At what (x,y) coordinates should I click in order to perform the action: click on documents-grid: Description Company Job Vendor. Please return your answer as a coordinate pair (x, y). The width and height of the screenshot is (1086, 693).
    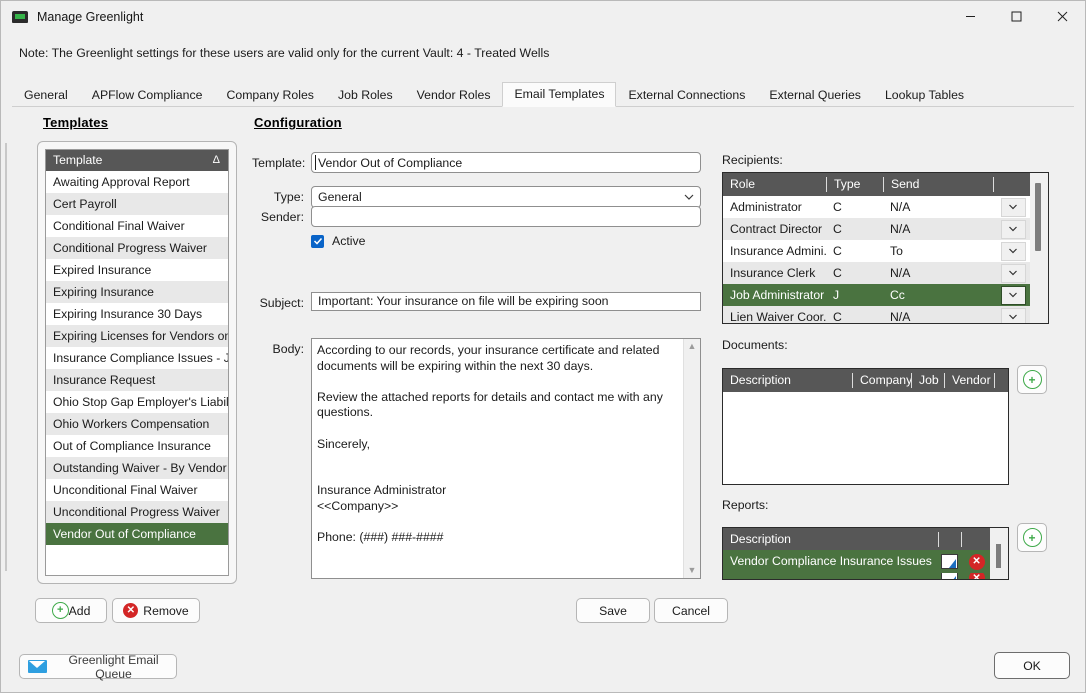
    Looking at the image, I should click on (865, 426).